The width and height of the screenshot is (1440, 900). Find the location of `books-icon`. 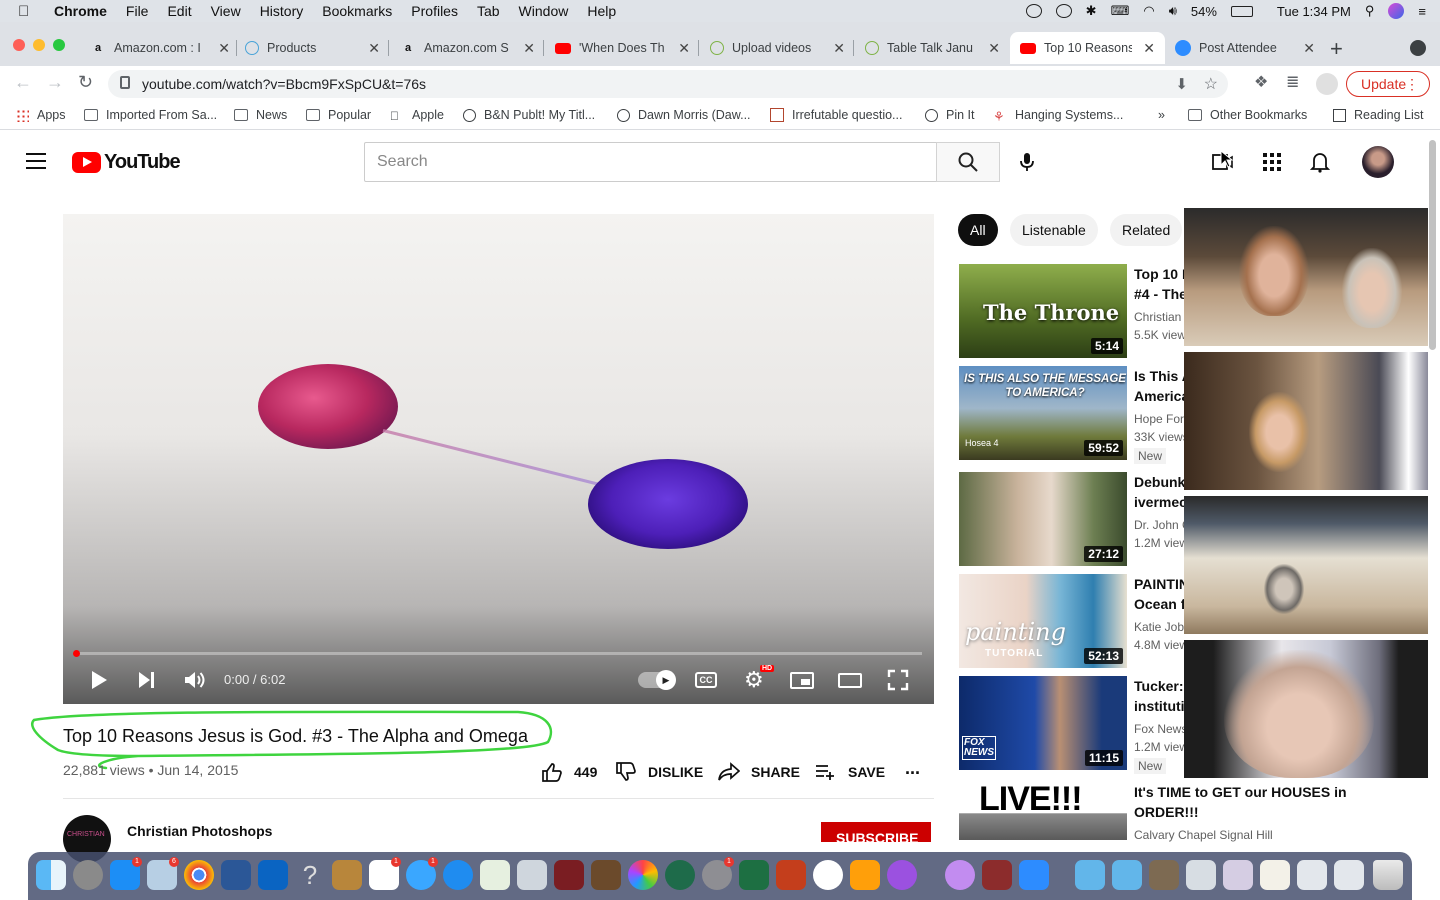

books-icon is located at coordinates (865, 875).